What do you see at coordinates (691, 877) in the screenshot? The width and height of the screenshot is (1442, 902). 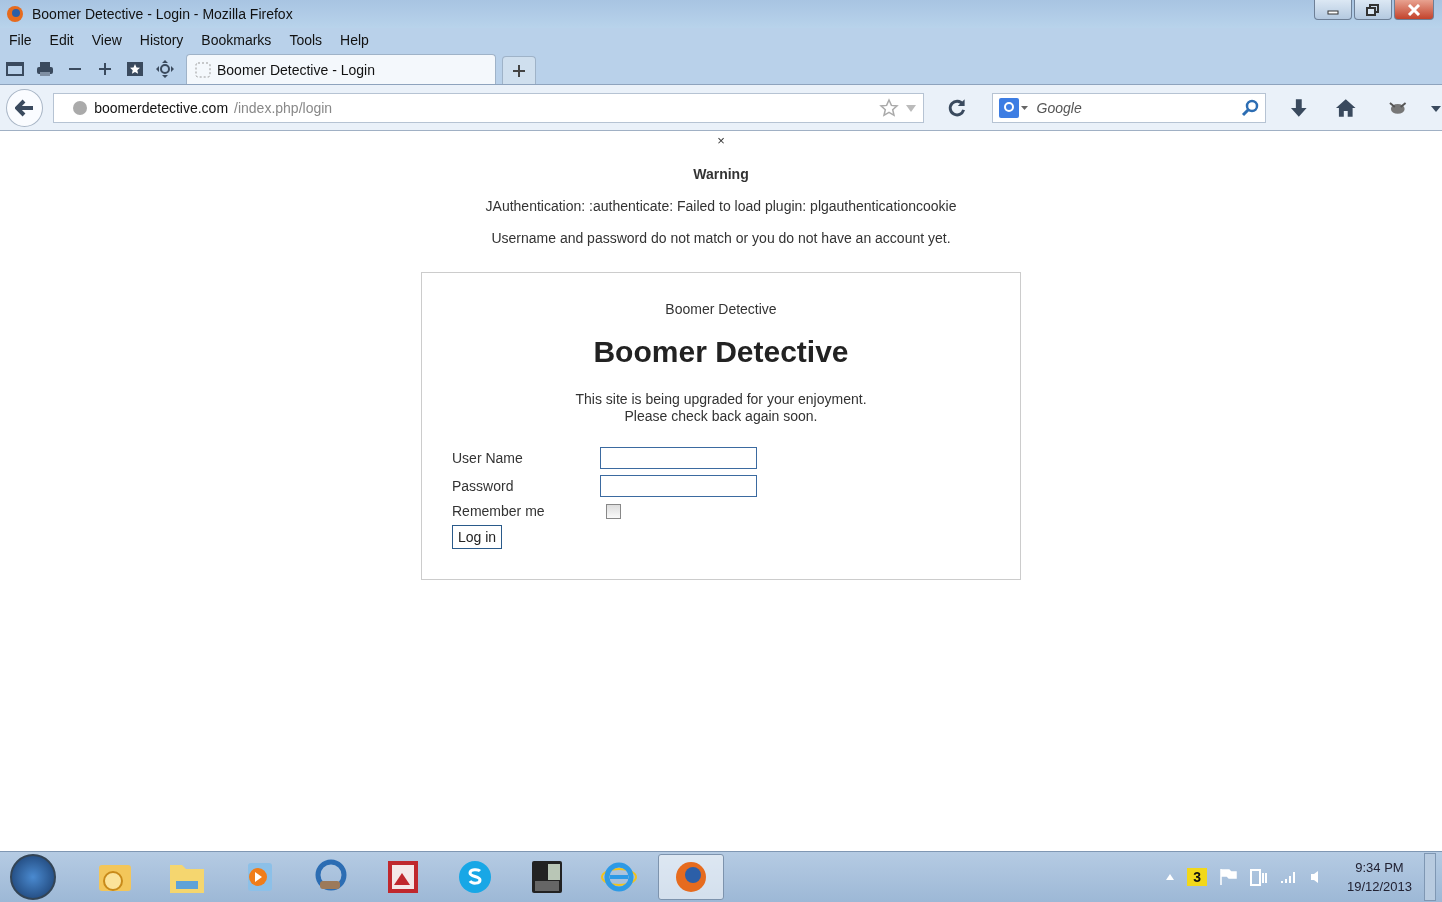 I see `taskbar-app-button` at bounding box center [691, 877].